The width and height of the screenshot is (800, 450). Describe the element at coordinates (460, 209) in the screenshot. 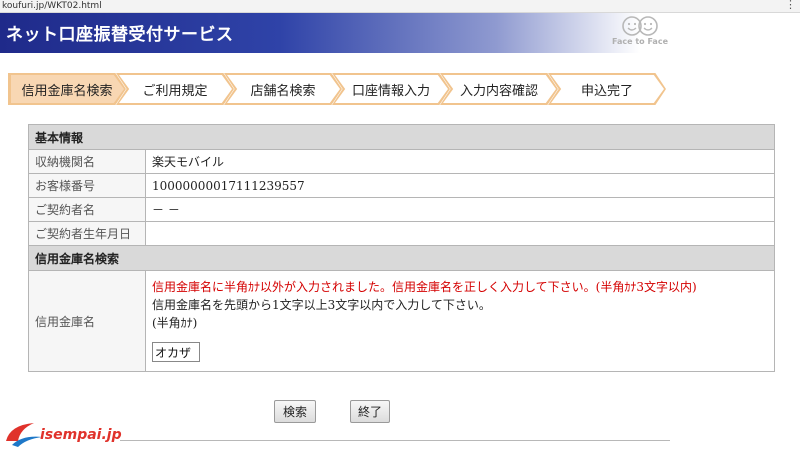

I see `field-value: － －` at that location.